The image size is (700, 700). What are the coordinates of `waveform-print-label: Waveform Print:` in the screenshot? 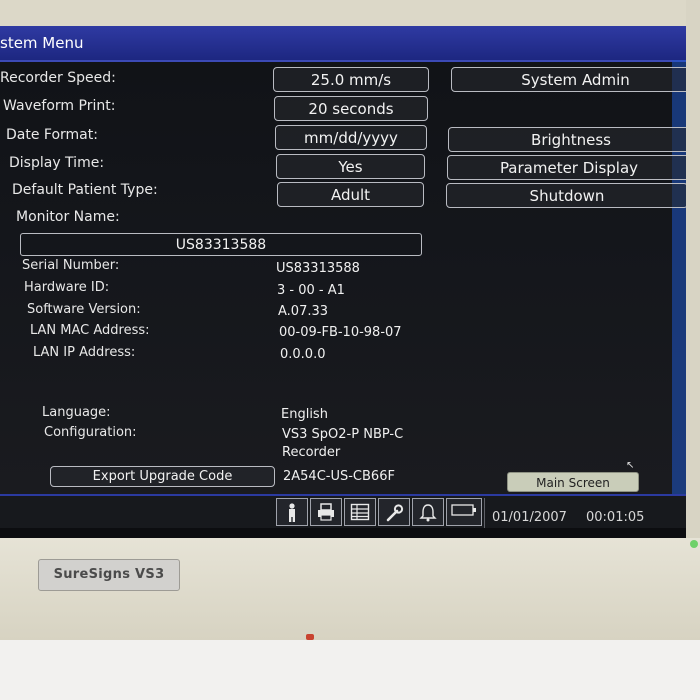 It's located at (59, 106).